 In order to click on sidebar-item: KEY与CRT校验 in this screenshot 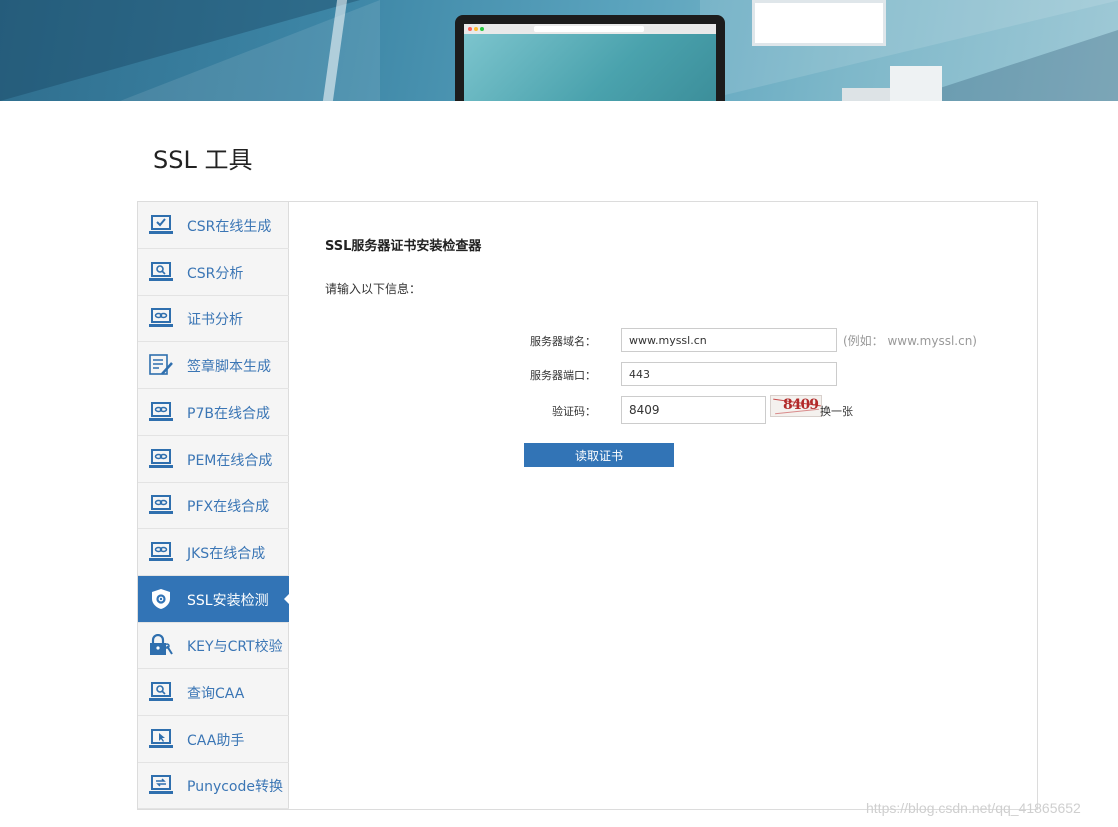, I will do `click(213, 646)`.